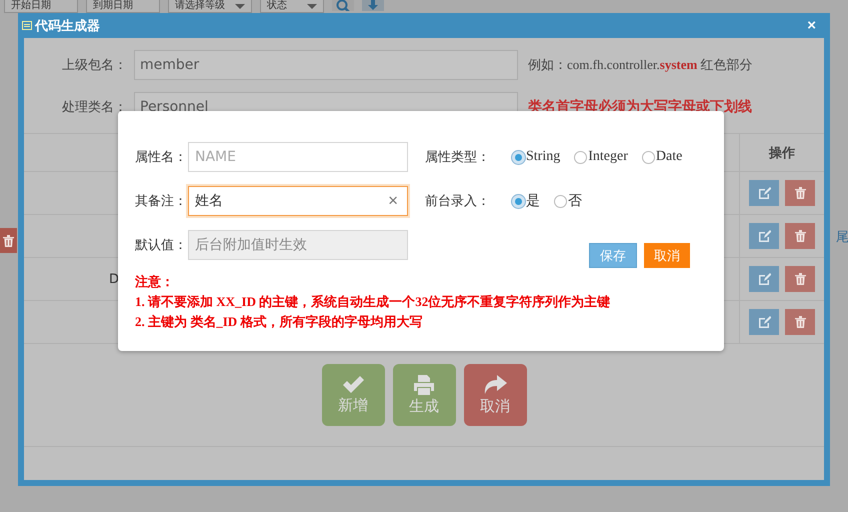 The image size is (848, 512). Describe the element at coordinates (210, 6) in the screenshot. I see `select-field: 请选择等级` at that location.